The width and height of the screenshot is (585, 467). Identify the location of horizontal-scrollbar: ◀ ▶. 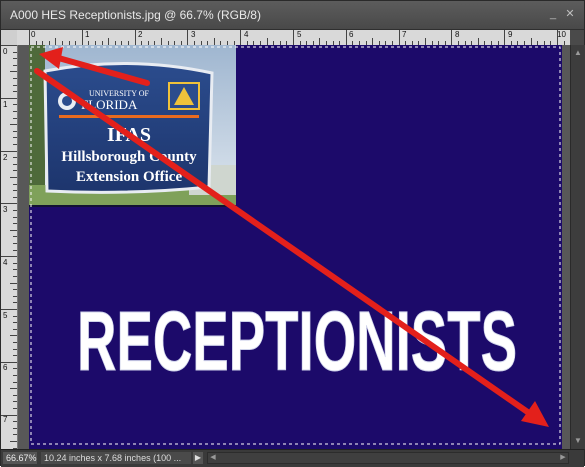
(388, 458).